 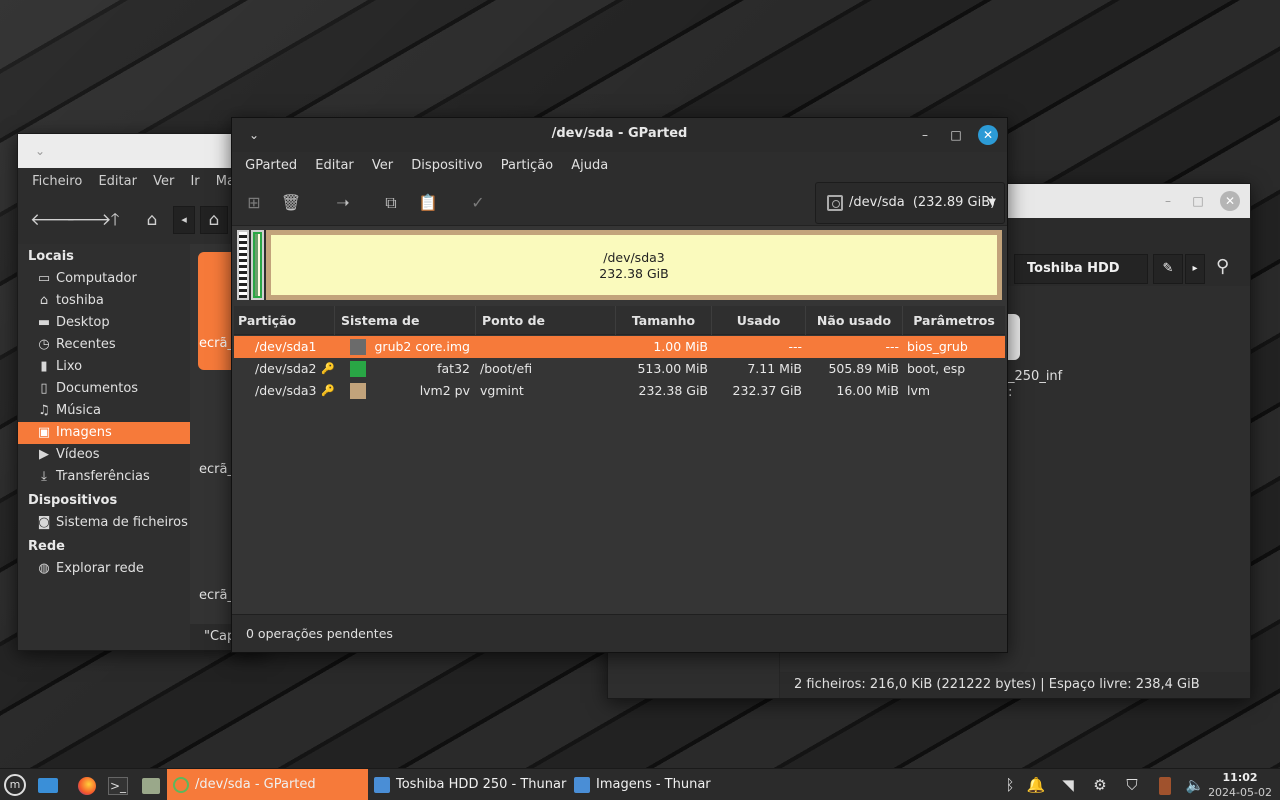 What do you see at coordinates (854, 320) in the screenshot?
I see `column-header-nao-usado: Não usado` at bounding box center [854, 320].